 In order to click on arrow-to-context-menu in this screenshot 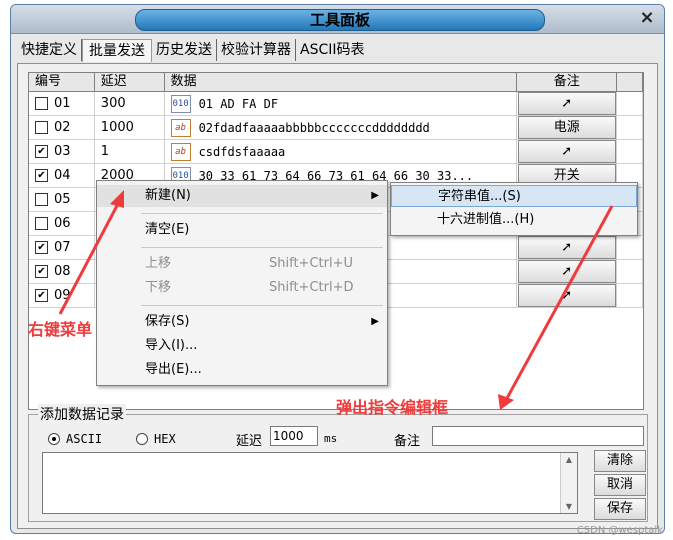, I will do `click(90, 257)`.